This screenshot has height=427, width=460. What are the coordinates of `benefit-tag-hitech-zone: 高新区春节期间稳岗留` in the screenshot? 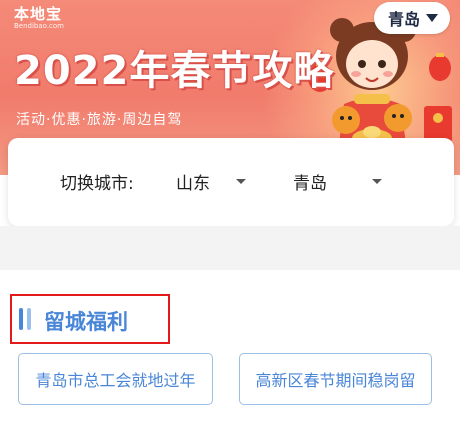 It's located at (335, 379).